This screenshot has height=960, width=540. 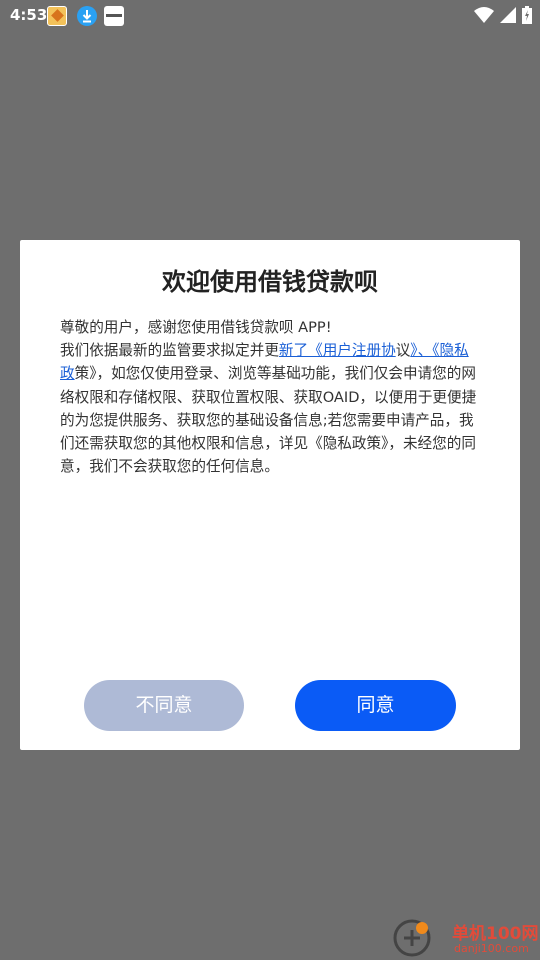 What do you see at coordinates (403, 351) in the screenshot?
I see `body-mid: 议` at bounding box center [403, 351].